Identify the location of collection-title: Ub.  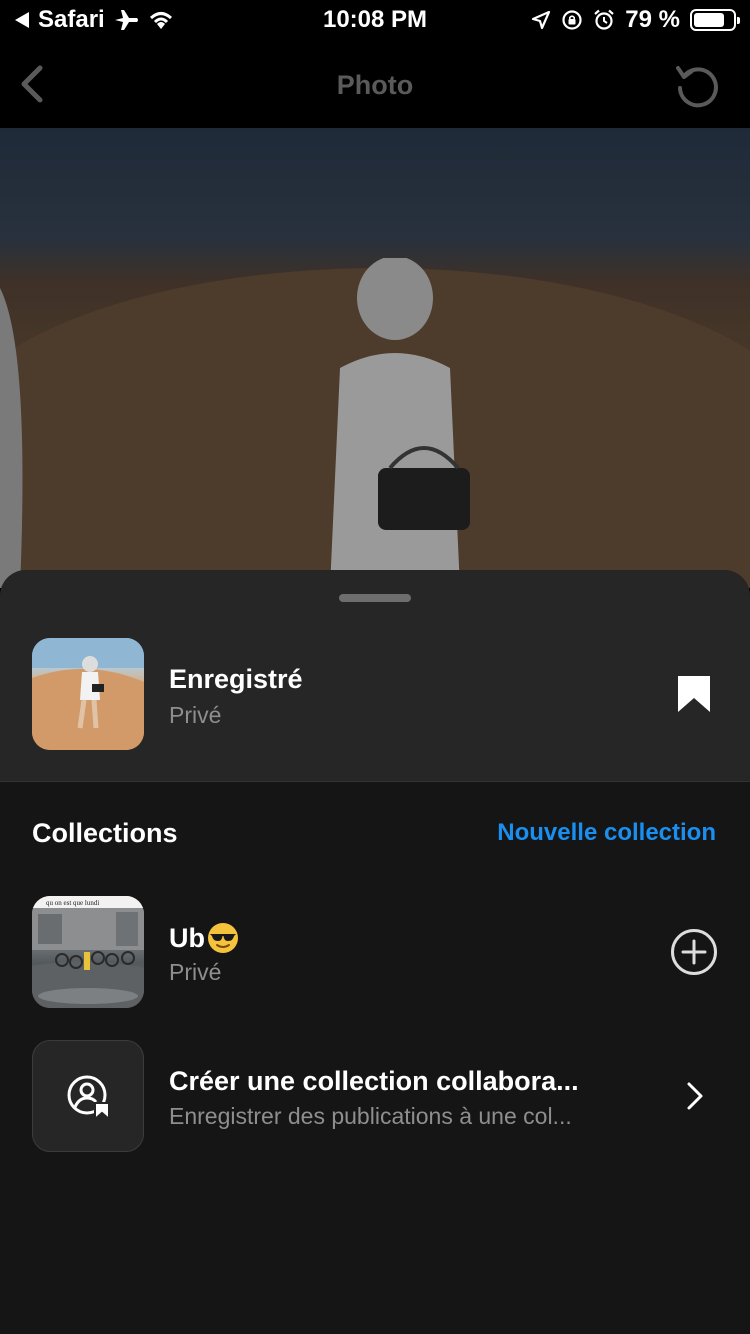
(204, 938).